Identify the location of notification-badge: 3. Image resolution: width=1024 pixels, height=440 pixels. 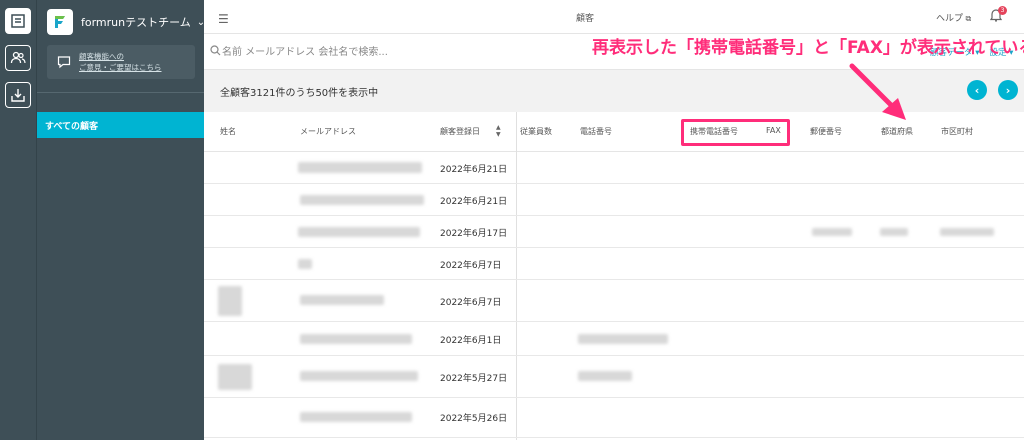
(1002, 10).